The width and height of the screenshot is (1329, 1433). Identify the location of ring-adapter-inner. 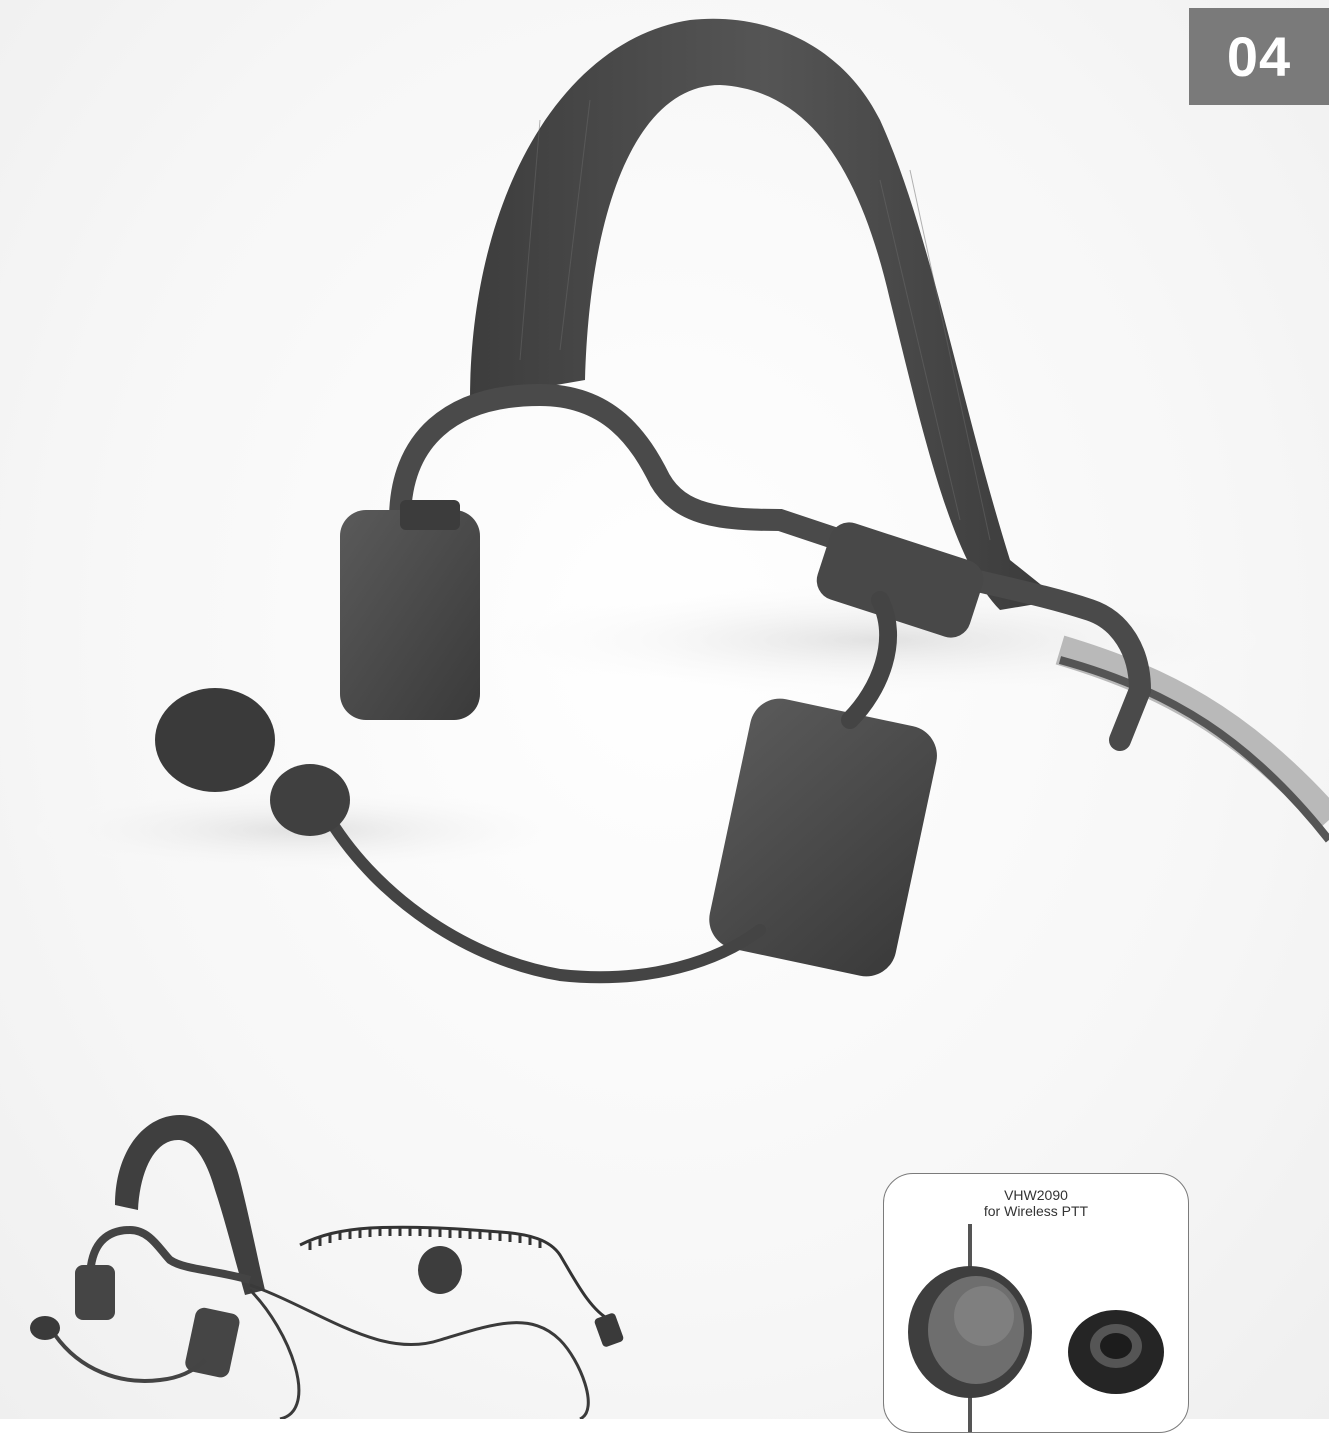
(1116, 1346).